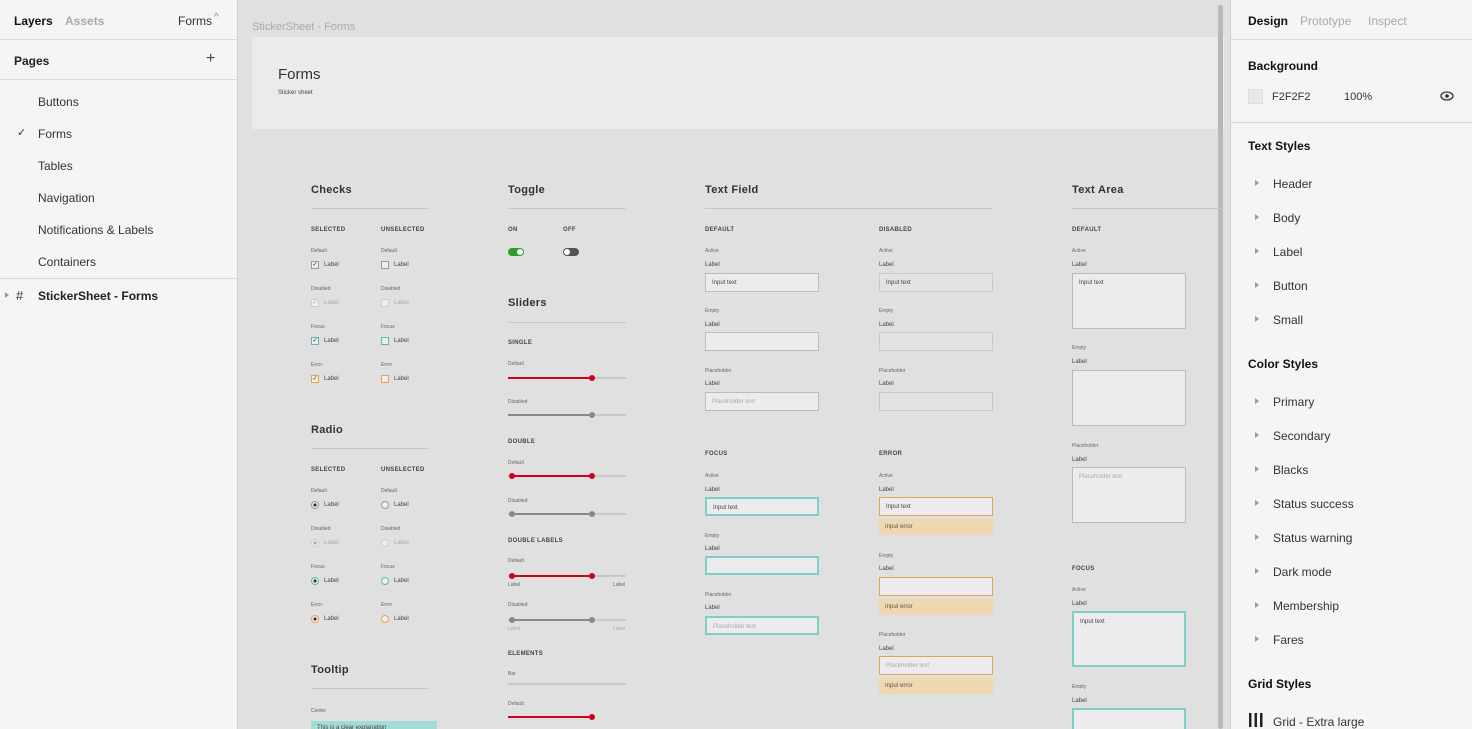 This screenshot has height=729, width=1472. Describe the element at coordinates (66, 198) in the screenshot. I see `page-item-navigation: Navigation` at that location.